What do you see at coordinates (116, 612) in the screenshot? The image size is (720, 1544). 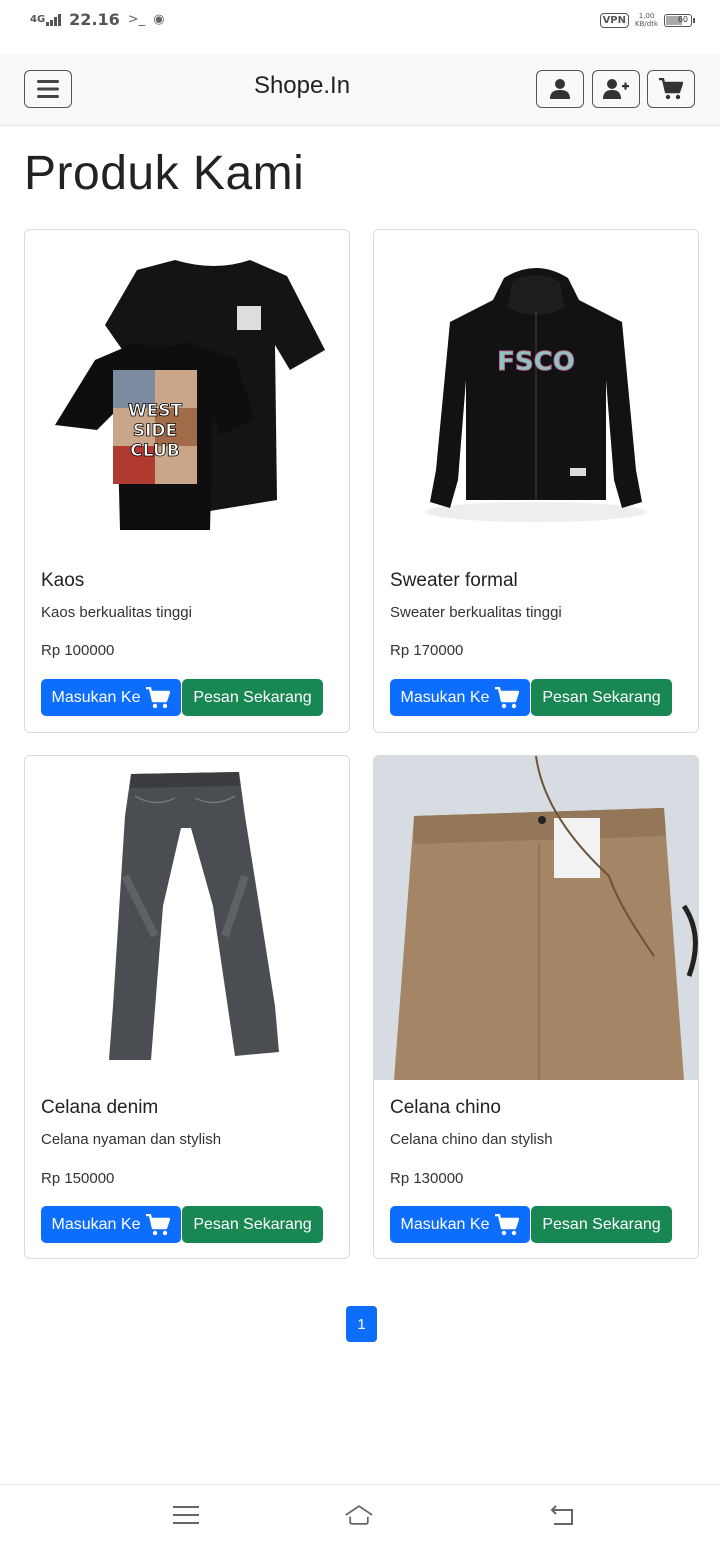 I see `product-description: Kaos berkualitas tinggi` at bounding box center [116, 612].